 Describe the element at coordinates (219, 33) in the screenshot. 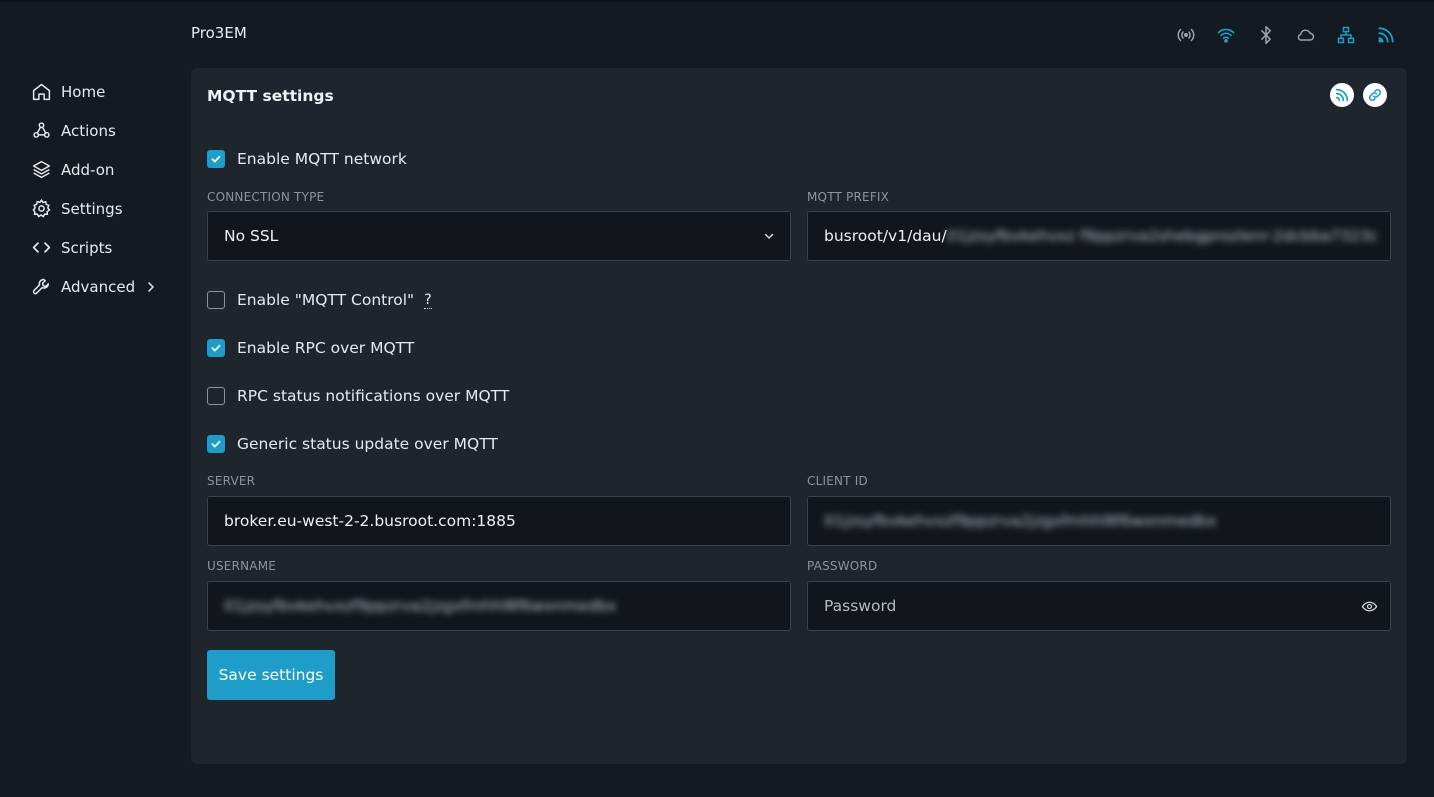

I see `device-name: Pro3EM` at that location.